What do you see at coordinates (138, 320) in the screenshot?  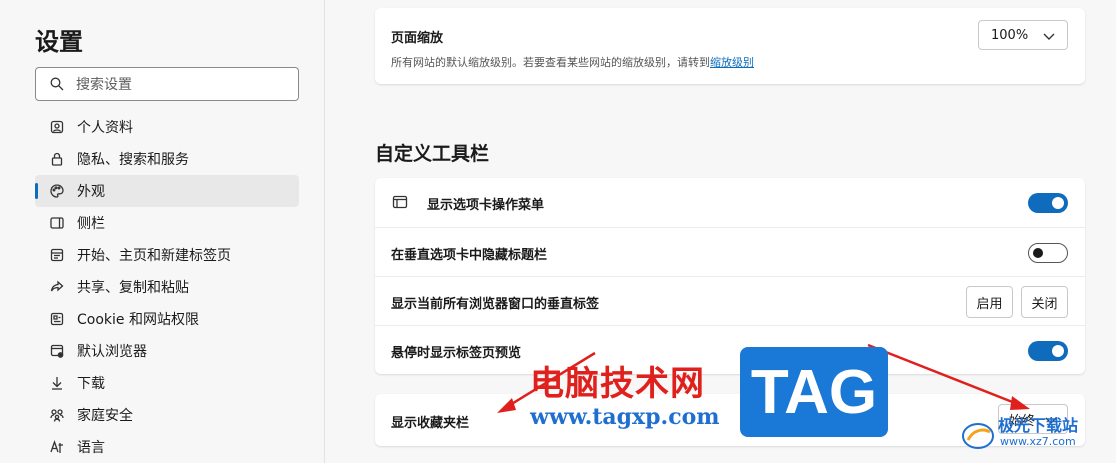 I see `sidebar-item-label: Cookie 和网站权限` at bounding box center [138, 320].